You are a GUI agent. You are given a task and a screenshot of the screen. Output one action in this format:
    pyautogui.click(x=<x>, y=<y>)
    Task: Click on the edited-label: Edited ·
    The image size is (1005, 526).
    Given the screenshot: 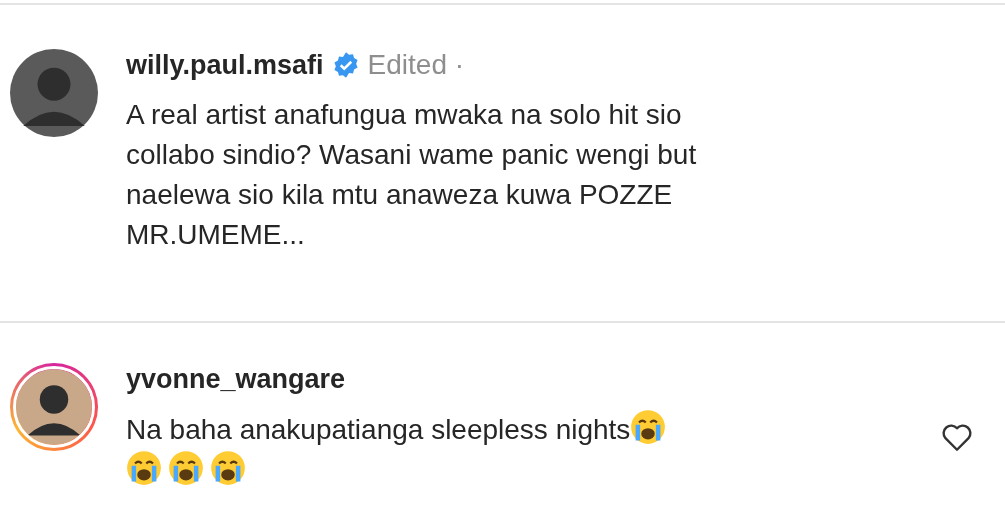 What is the action you would take?
    pyautogui.click(x=416, y=65)
    